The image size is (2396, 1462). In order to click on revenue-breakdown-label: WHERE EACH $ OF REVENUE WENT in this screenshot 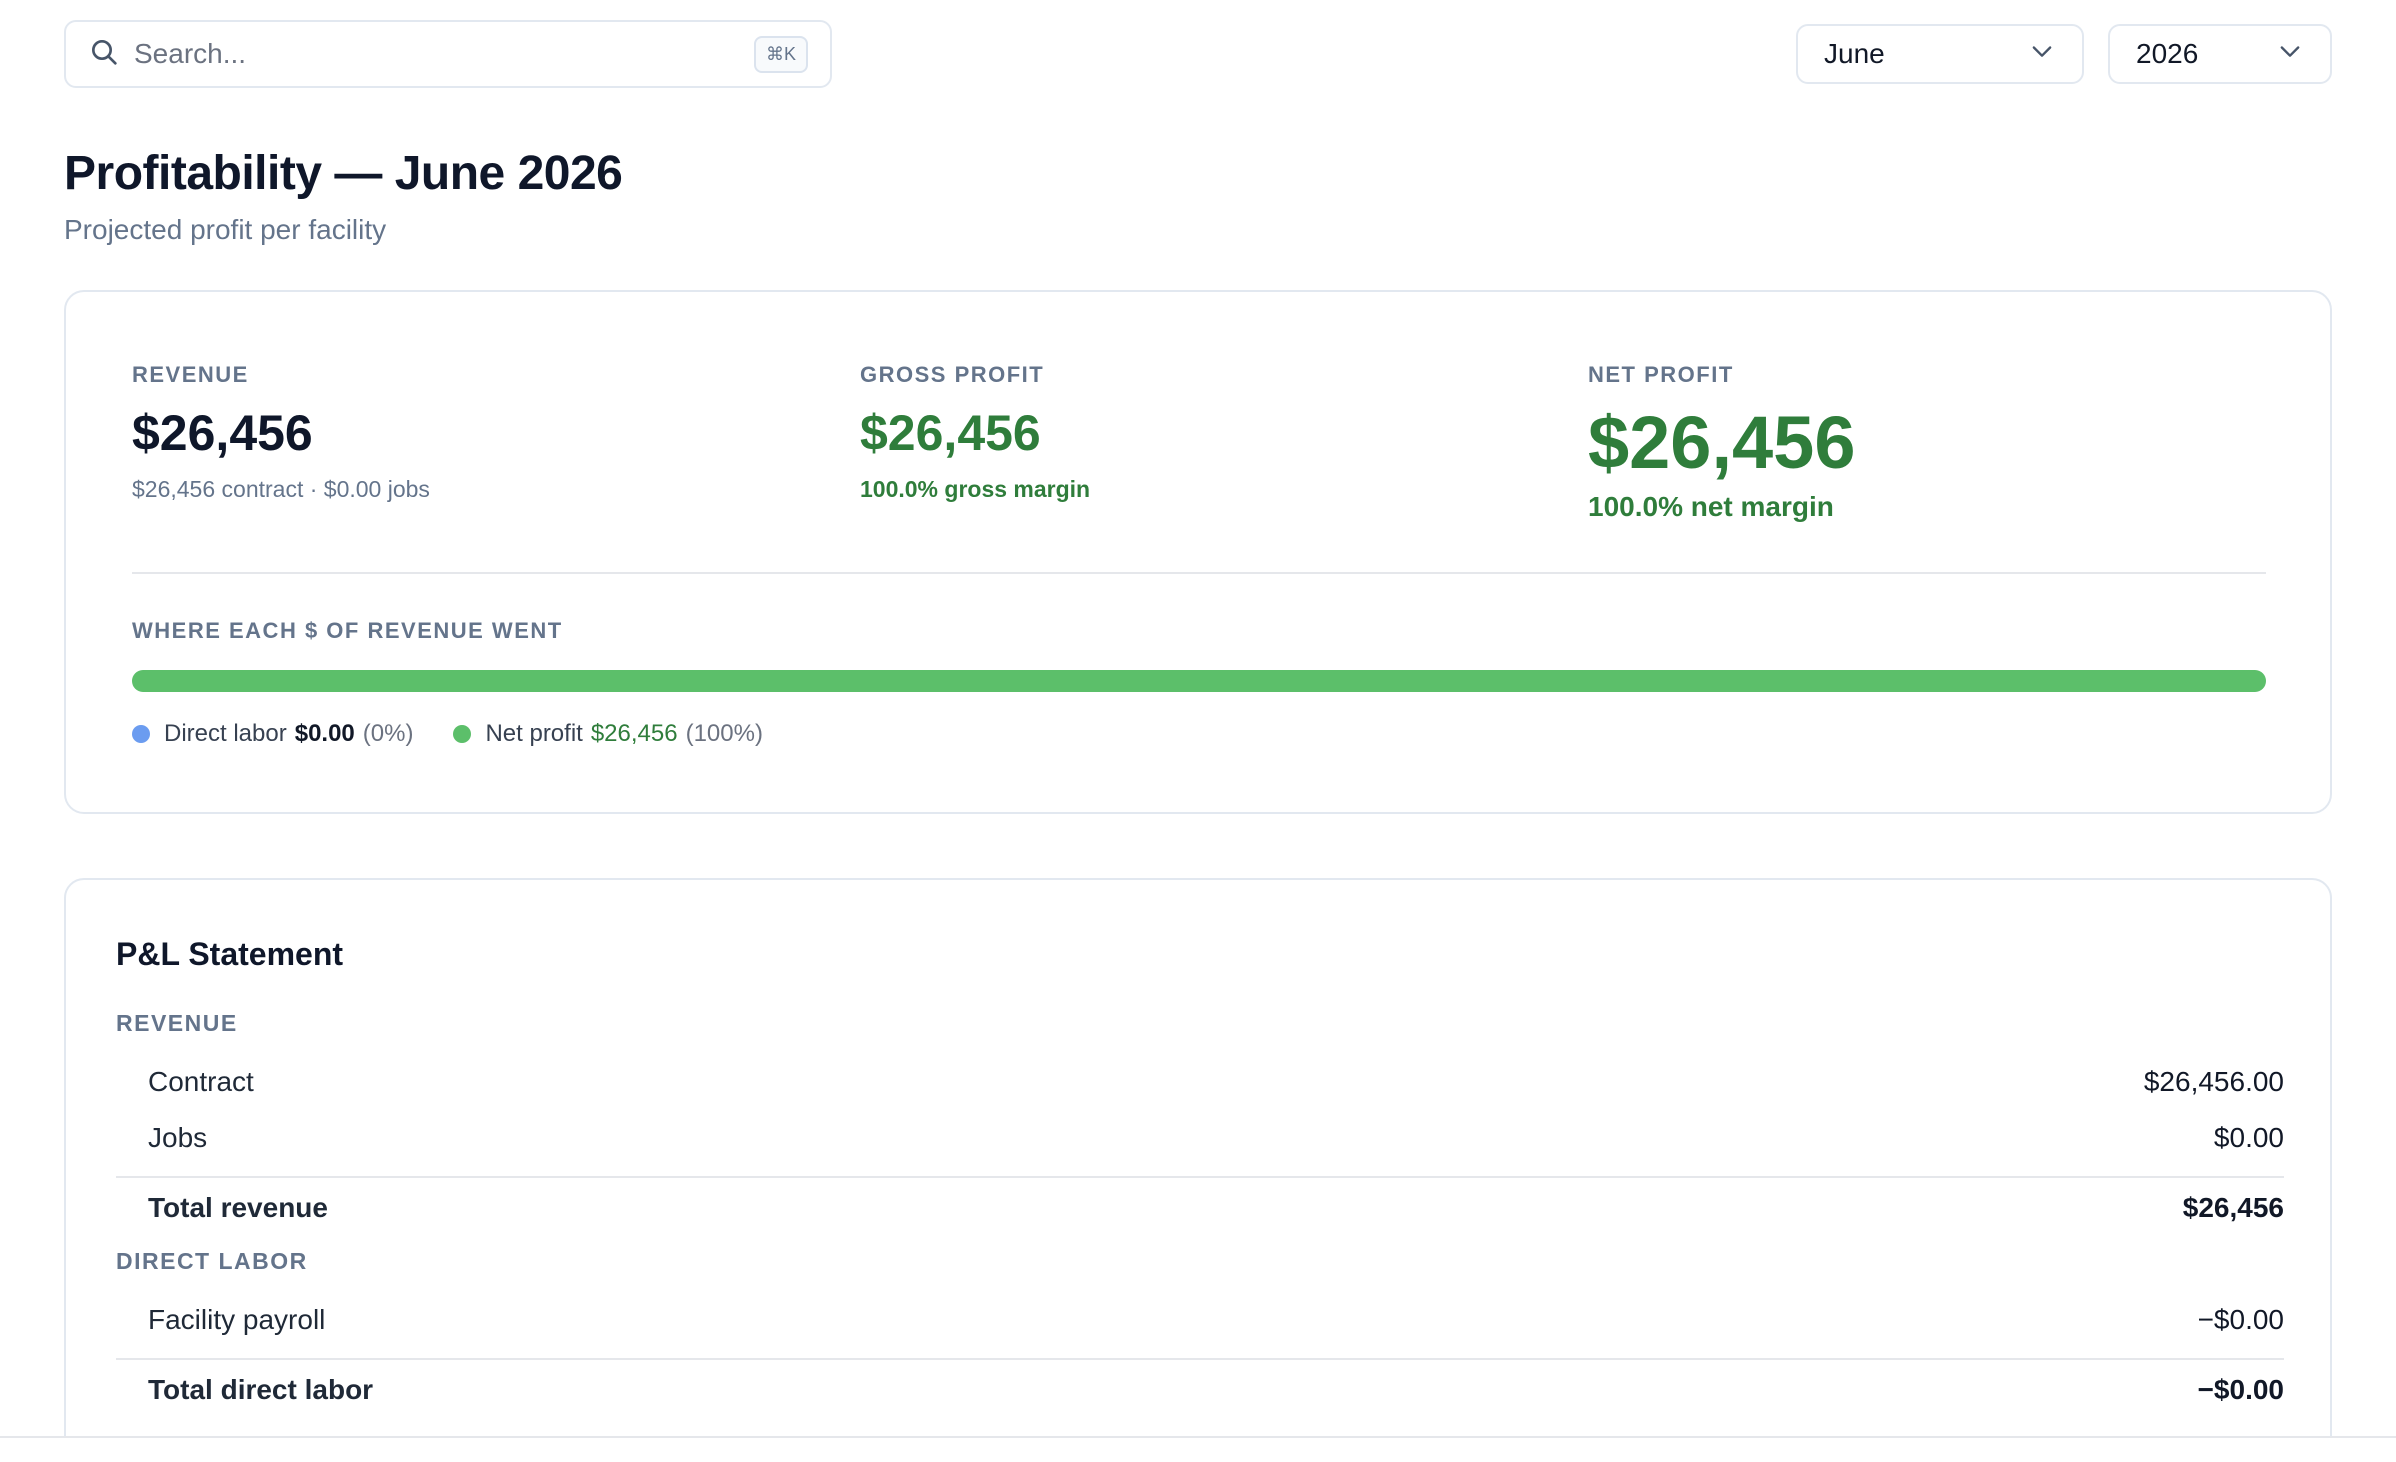, I will do `click(347, 630)`.